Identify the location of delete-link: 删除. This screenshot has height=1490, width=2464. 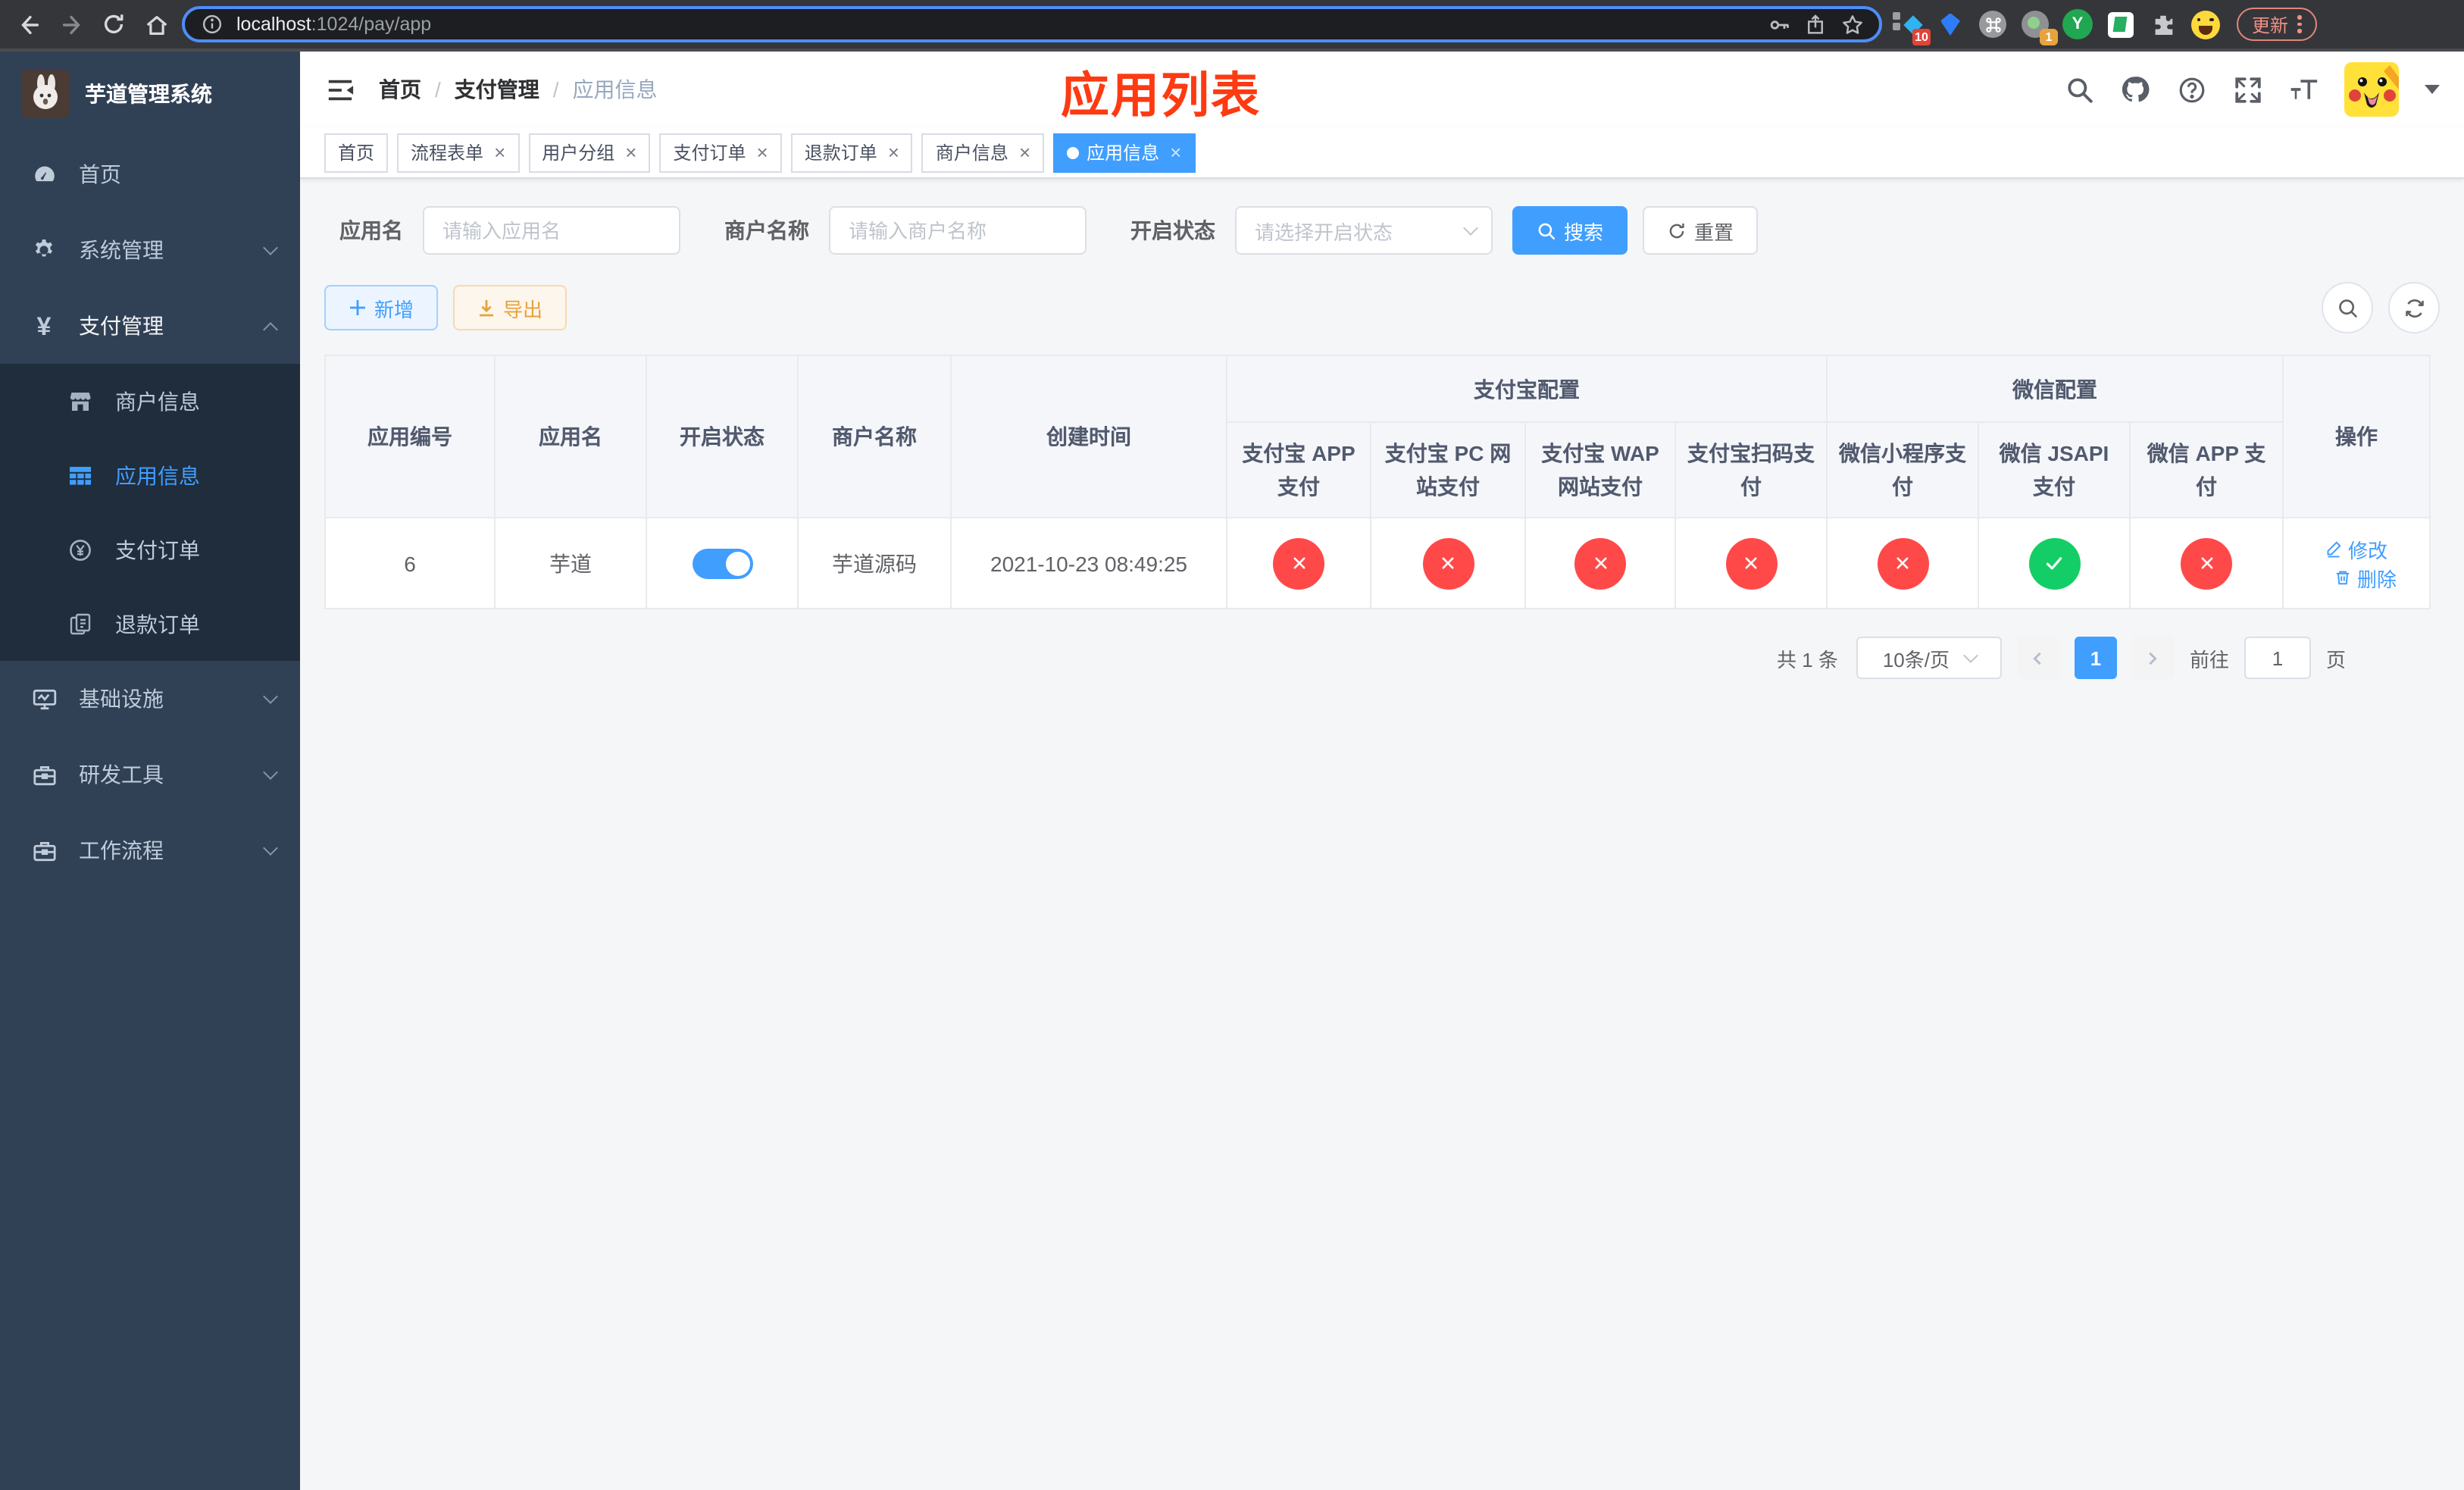
(2365, 577).